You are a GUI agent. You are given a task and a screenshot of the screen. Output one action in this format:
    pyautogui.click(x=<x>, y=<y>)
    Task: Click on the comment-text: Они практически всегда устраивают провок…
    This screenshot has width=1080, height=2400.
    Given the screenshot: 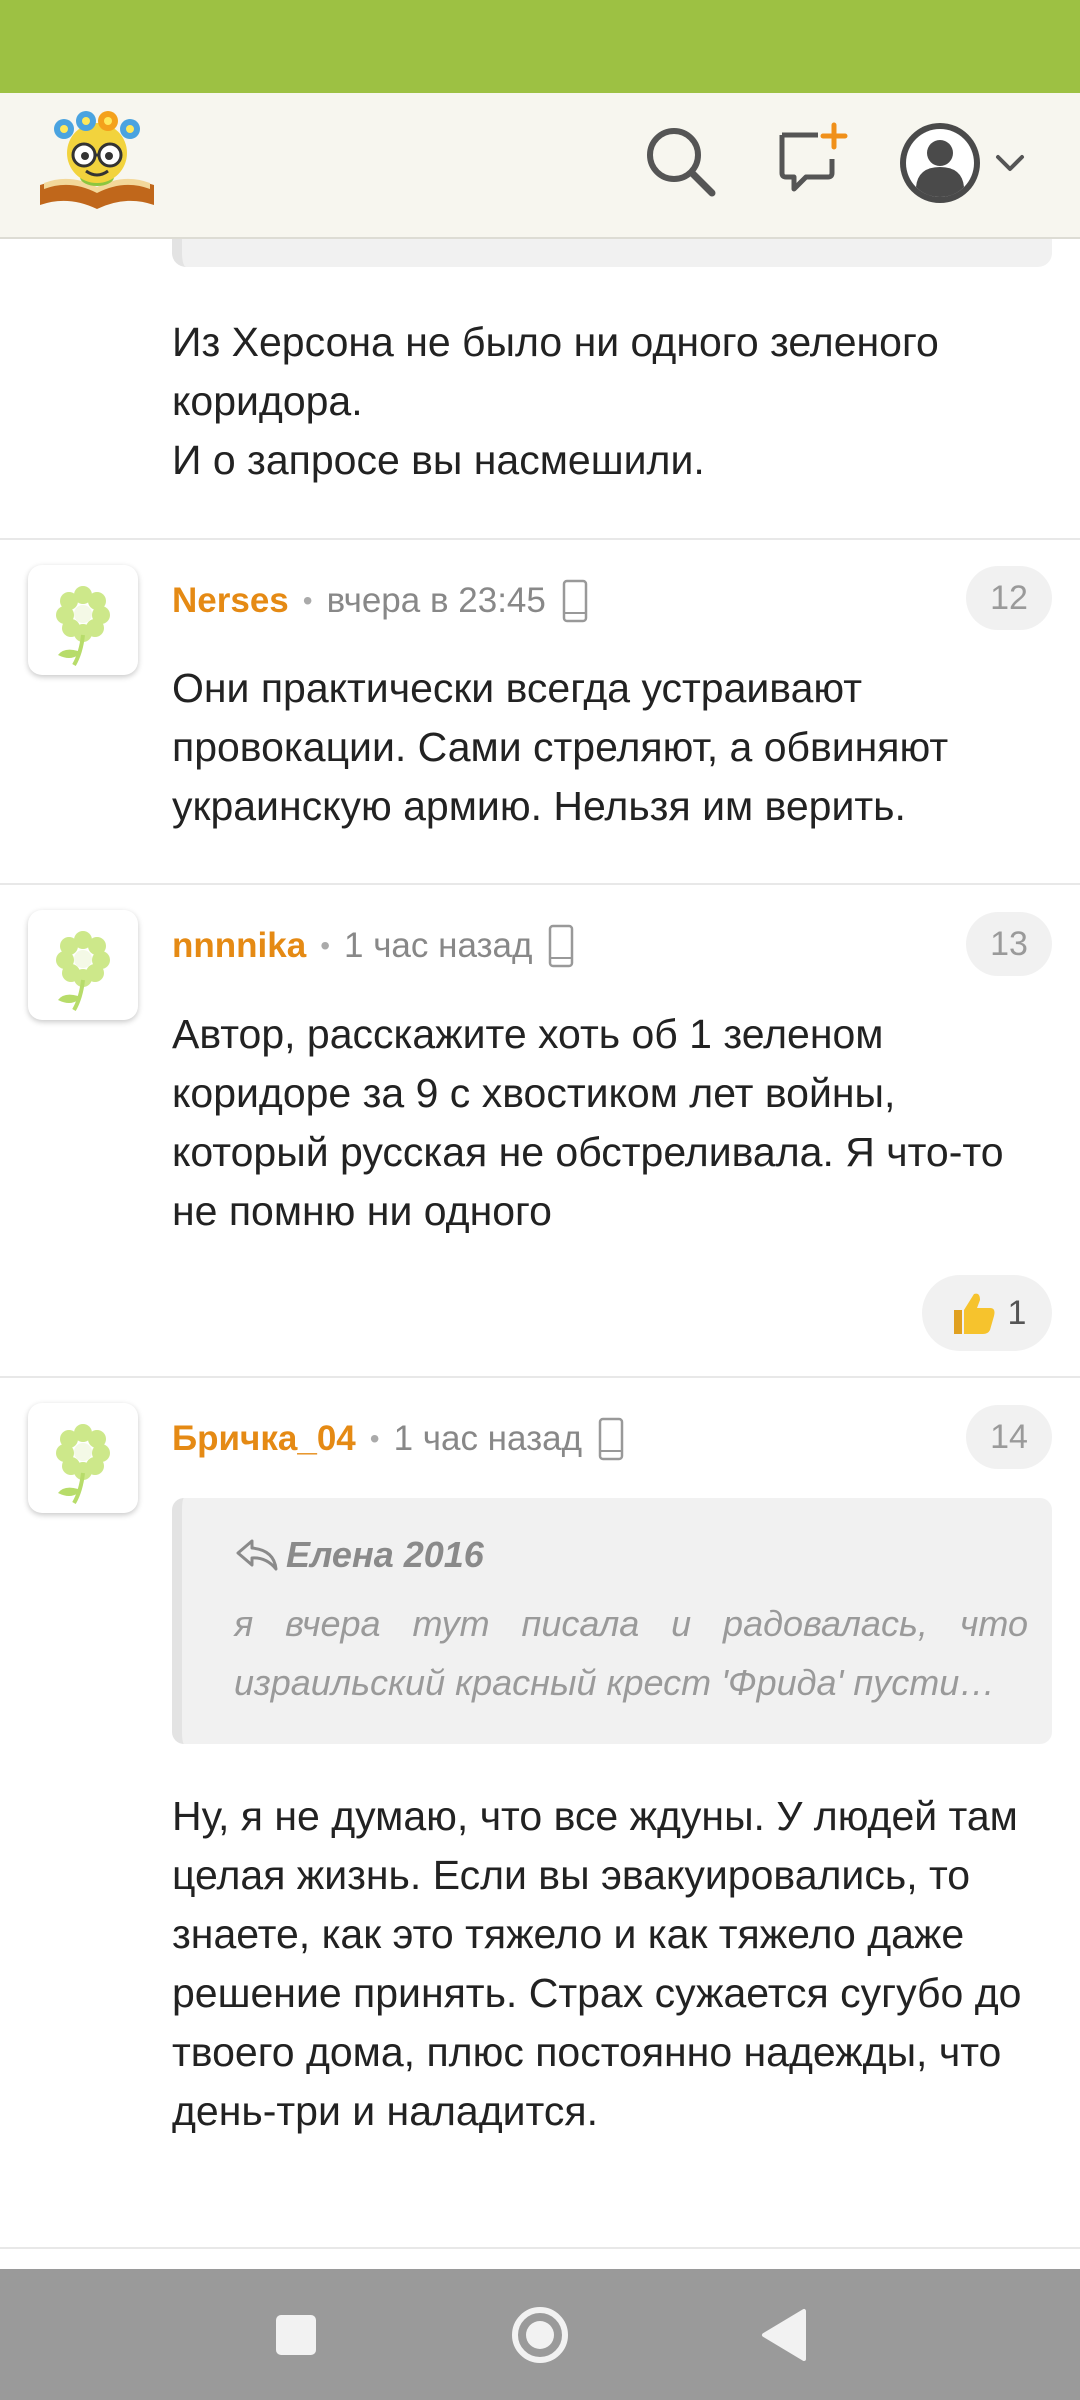 What is the action you would take?
    pyautogui.click(x=560, y=747)
    